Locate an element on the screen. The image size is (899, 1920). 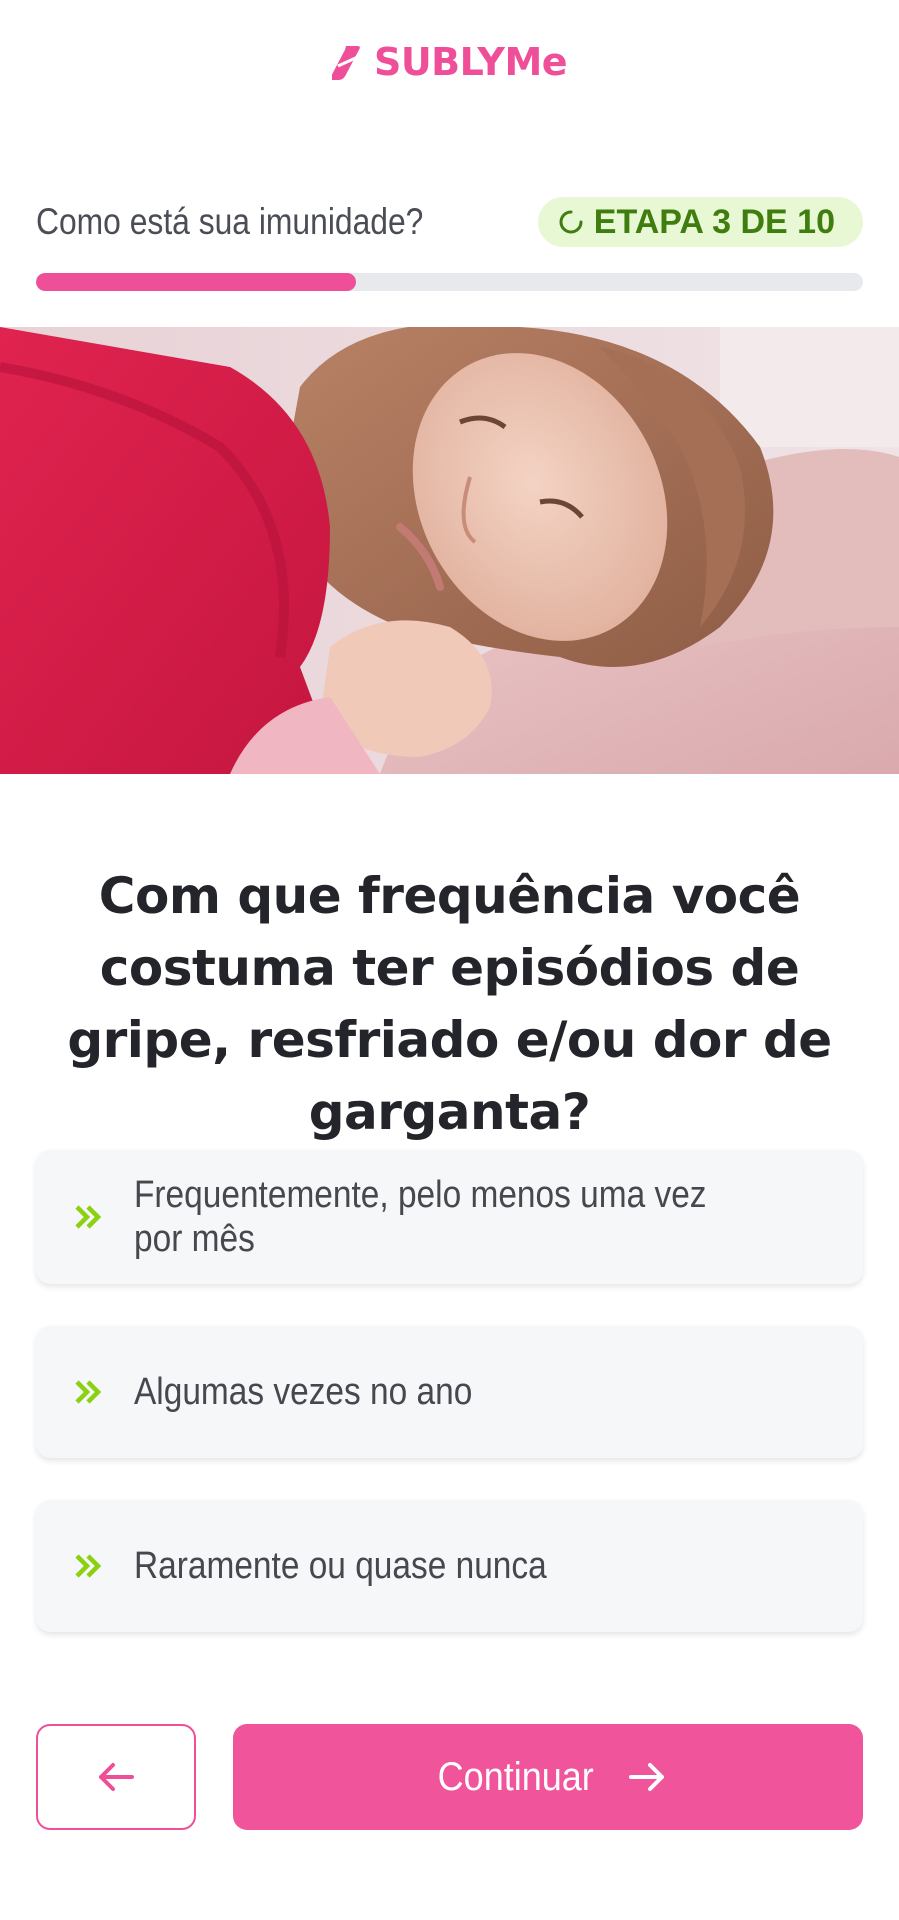
brand-name: SUBLYMe is located at coordinates (470, 62).